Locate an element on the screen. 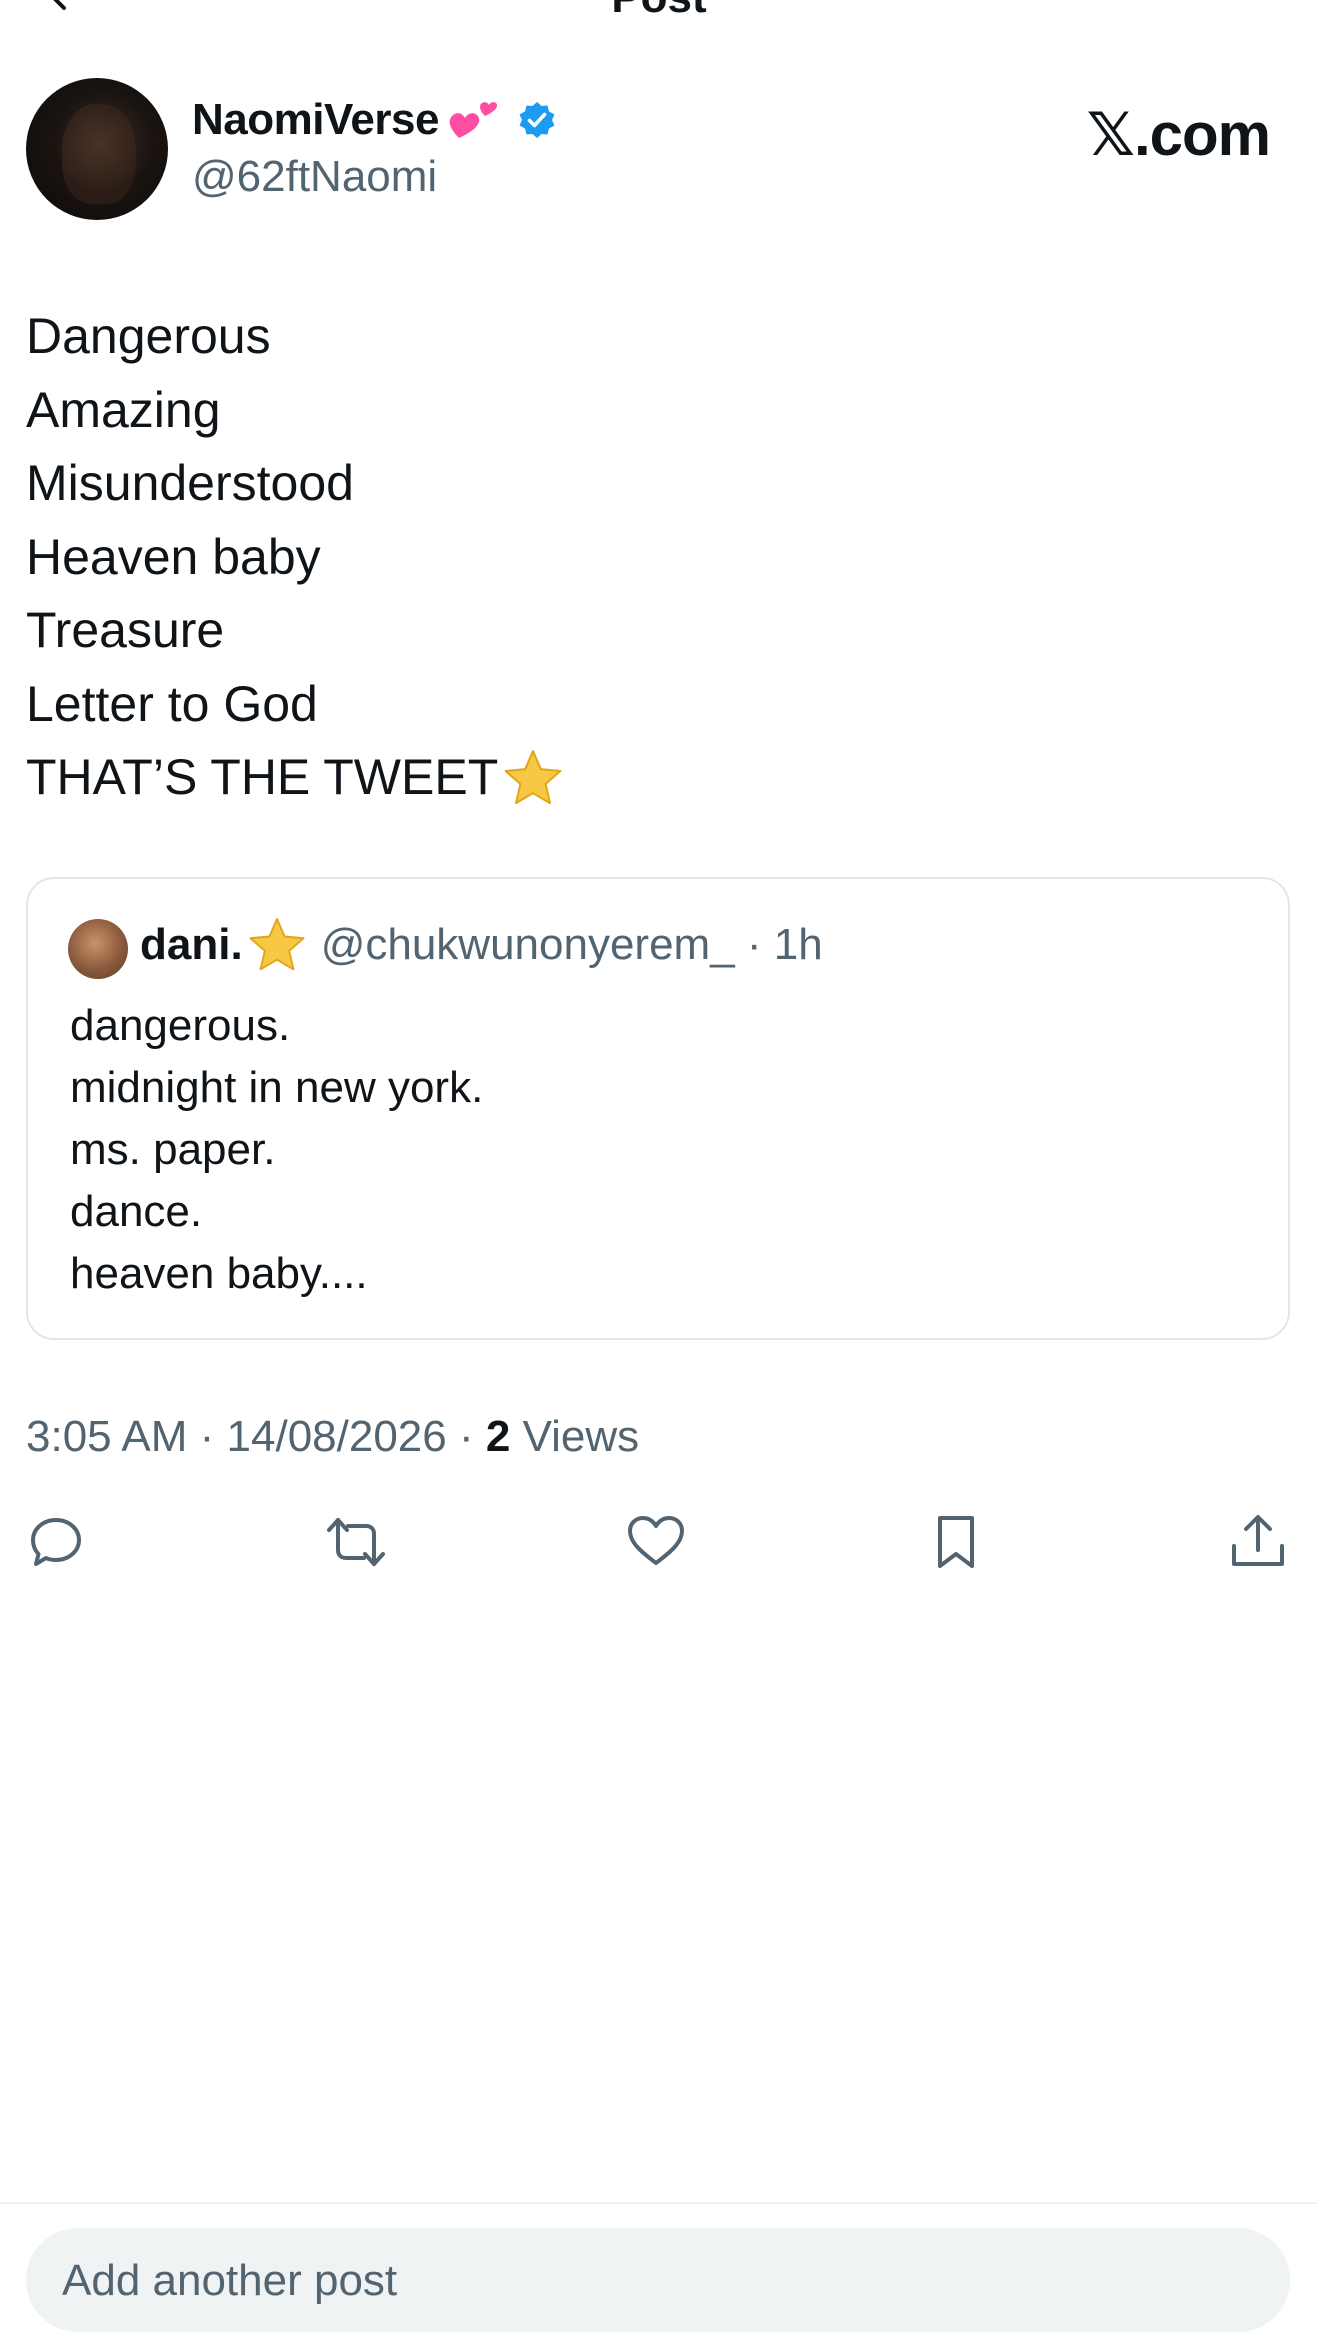 The height and width of the screenshot is (2346, 1318). quoted-line: midnight in new york. is located at coordinates (277, 1087).